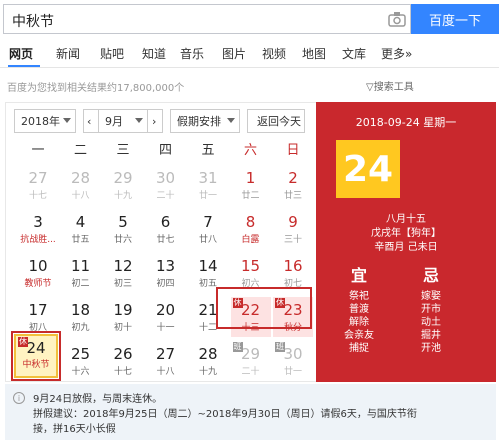  What do you see at coordinates (250, 266) in the screenshot?
I see `day-number: 15` at bounding box center [250, 266].